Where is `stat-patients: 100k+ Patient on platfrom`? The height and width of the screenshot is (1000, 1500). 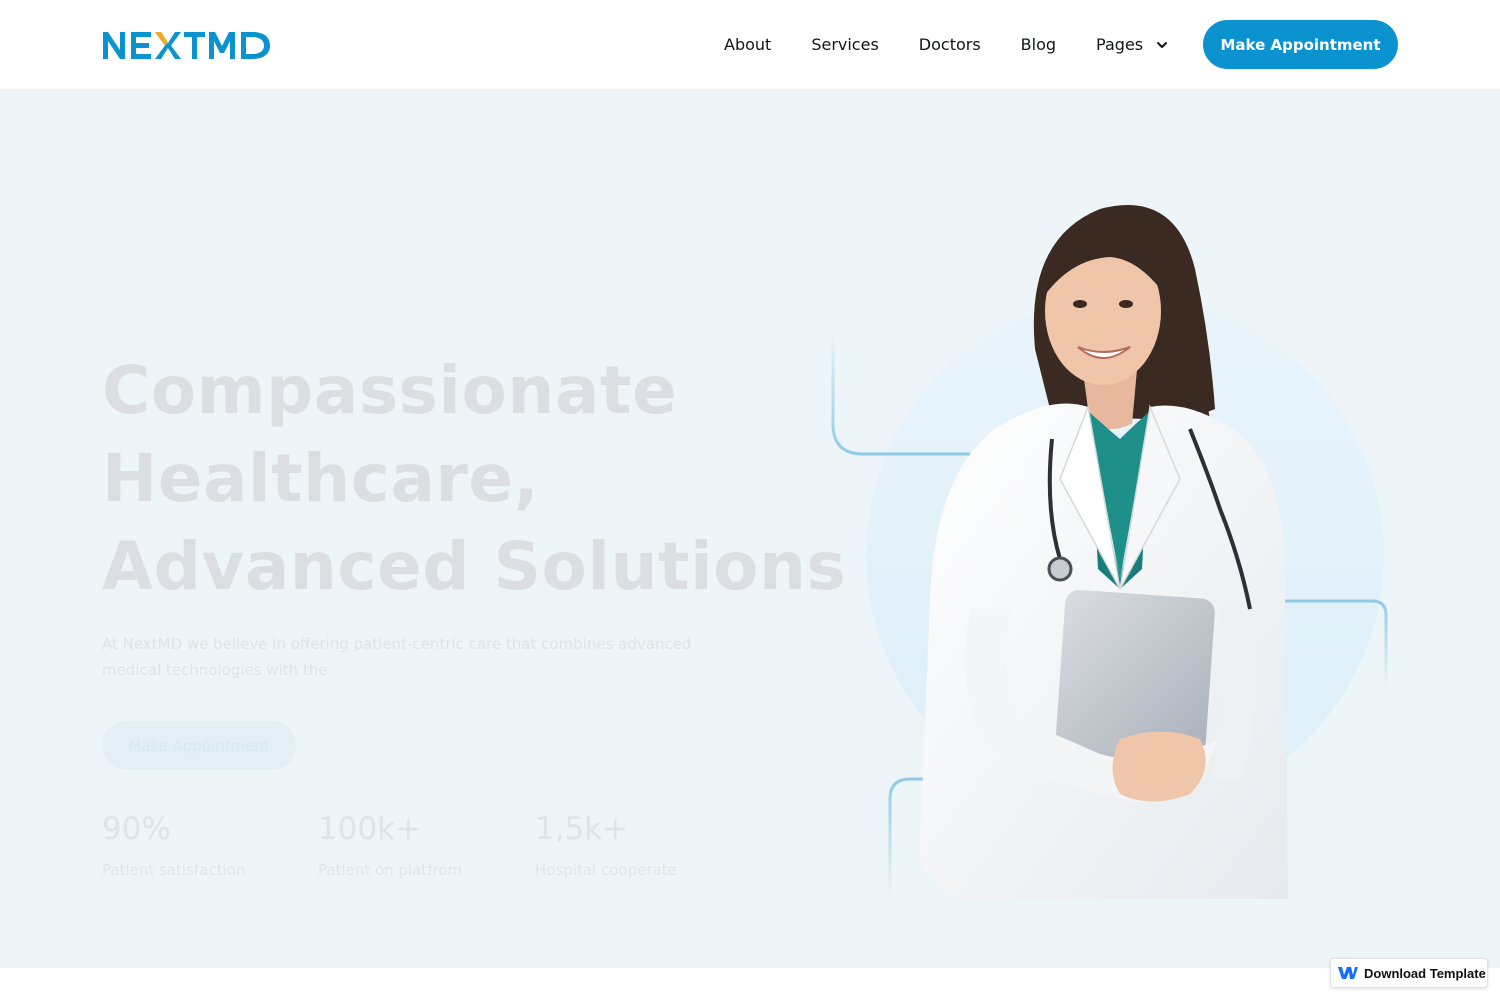 stat-patients: 100k+ Patient on platfrom is located at coordinates (390, 844).